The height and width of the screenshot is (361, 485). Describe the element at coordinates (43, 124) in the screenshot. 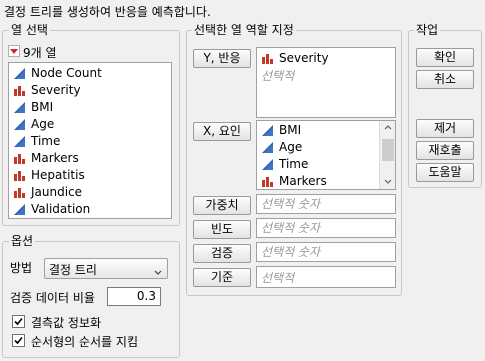

I see `column-list-item-label: Age` at that location.